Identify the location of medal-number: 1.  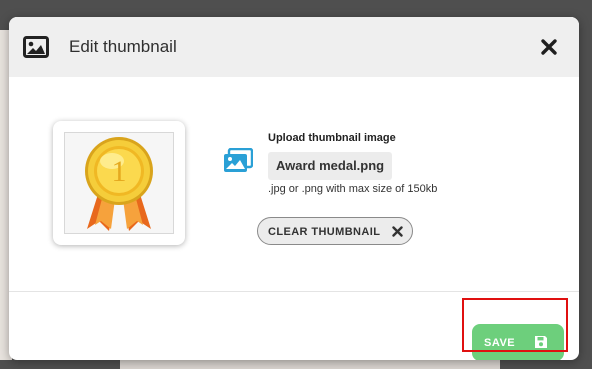
(119, 171).